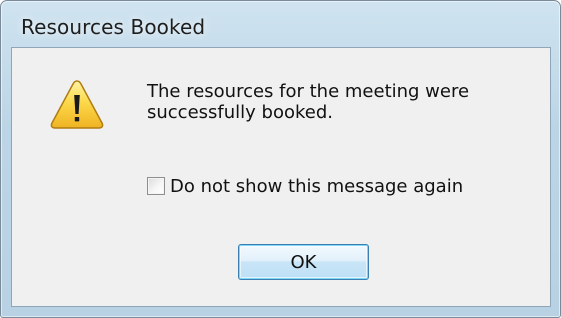  Describe the element at coordinates (113, 27) in the screenshot. I see `window-title: Resources Booked` at that location.